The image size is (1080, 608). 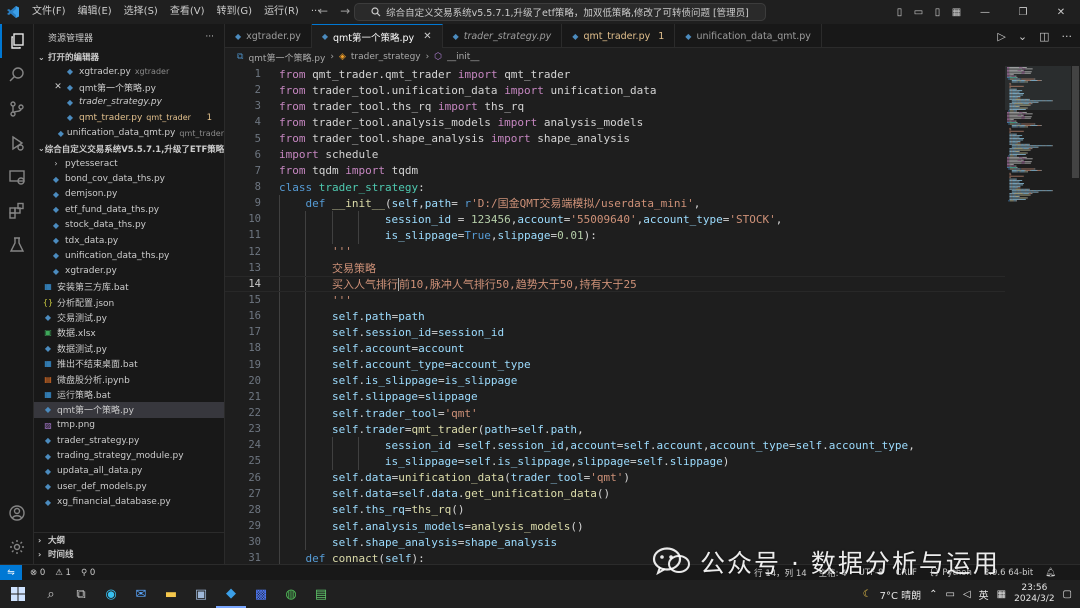 What do you see at coordinates (129, 271) in the screenshot?
I see `file-tree-item: ◆ xgtrader.py` at bounding box center [129, 271].